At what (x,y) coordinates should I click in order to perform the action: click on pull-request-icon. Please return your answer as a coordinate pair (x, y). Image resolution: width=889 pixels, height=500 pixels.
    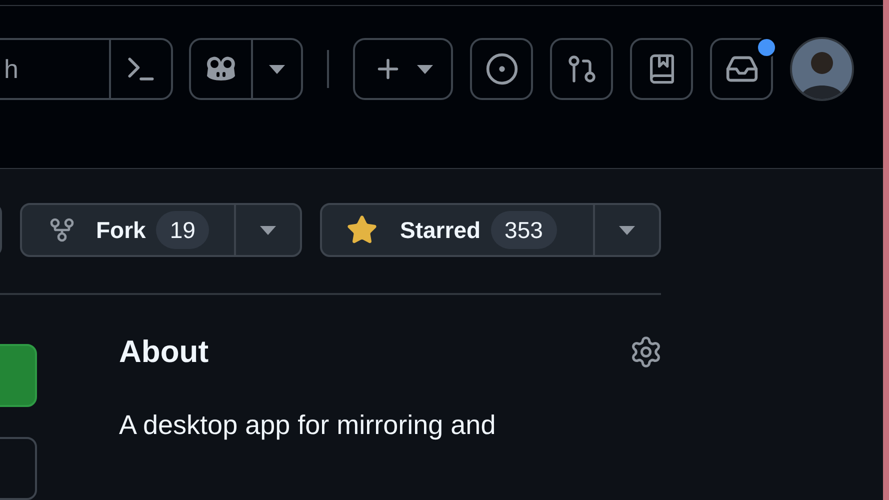
    Looking at the image, I should click on (582, 69).